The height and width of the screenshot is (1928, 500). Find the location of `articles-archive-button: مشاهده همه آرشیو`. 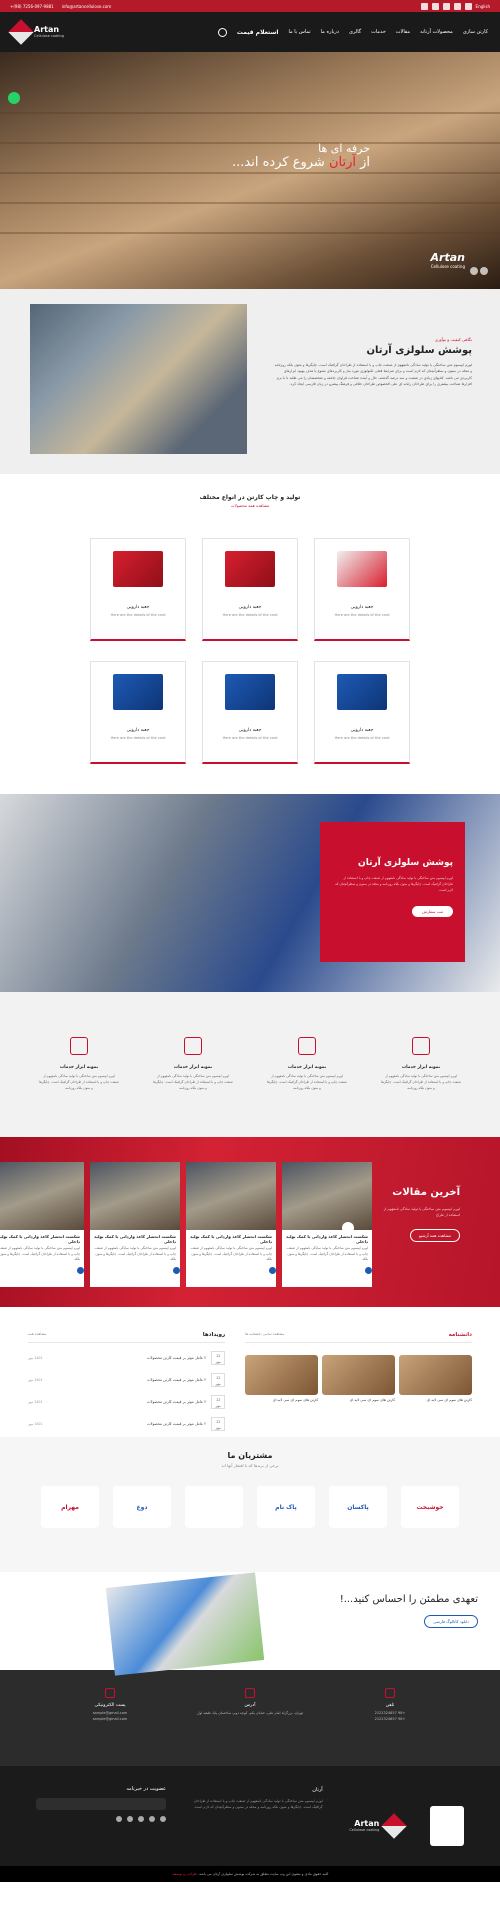

articles-archive-button: مشاهده همه آرشیو is located at coordinates (434, 1235).